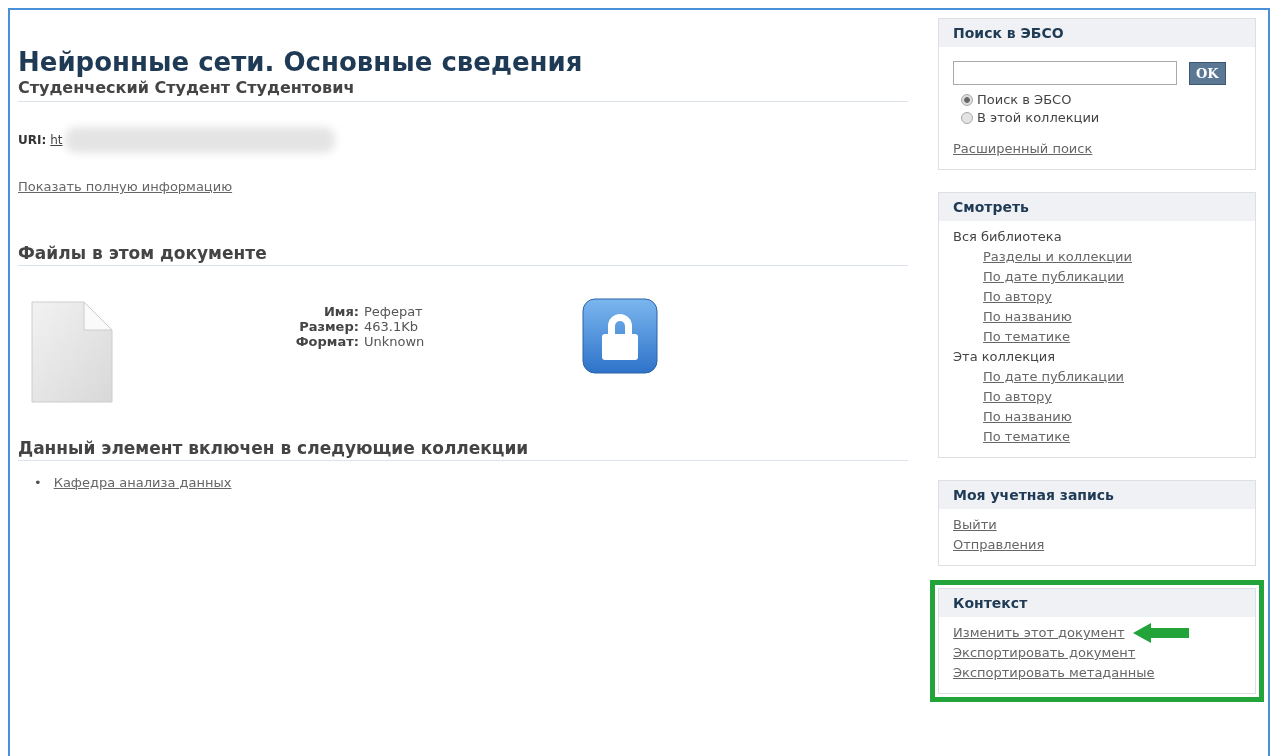 The height and width of the screenshot is (756, 1278). I want to click on sidebar-link: Изменить этот документ, so click(1039, 633).